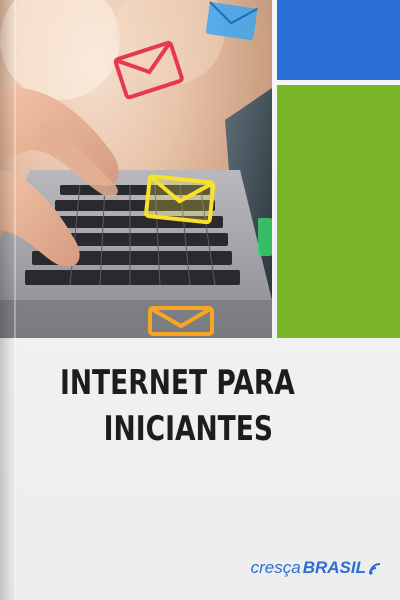 Image resolution: width=400 pixels, height=600 pixels. What do you see at coordinates (334, 567) in the screenshot?
I see `brand-name-part2: BRASIL` at bounding box center [334, 567].